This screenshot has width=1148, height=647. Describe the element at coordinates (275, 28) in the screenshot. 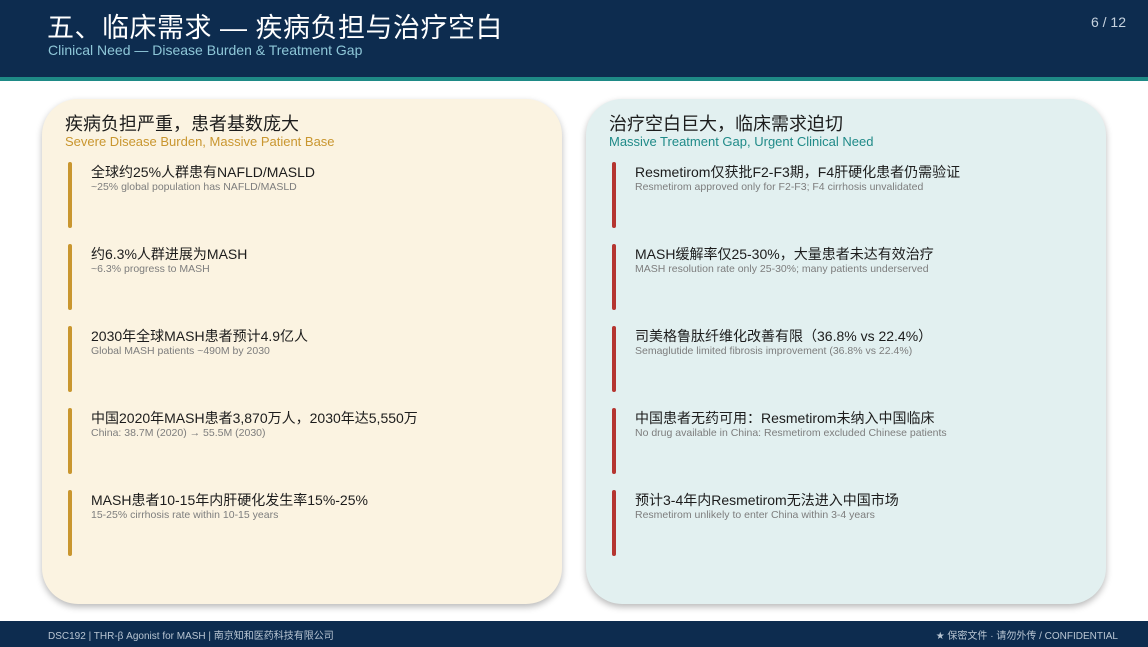

I see `page-title: 五、临床需求 — 疾病负担与治疗空白` at that location.